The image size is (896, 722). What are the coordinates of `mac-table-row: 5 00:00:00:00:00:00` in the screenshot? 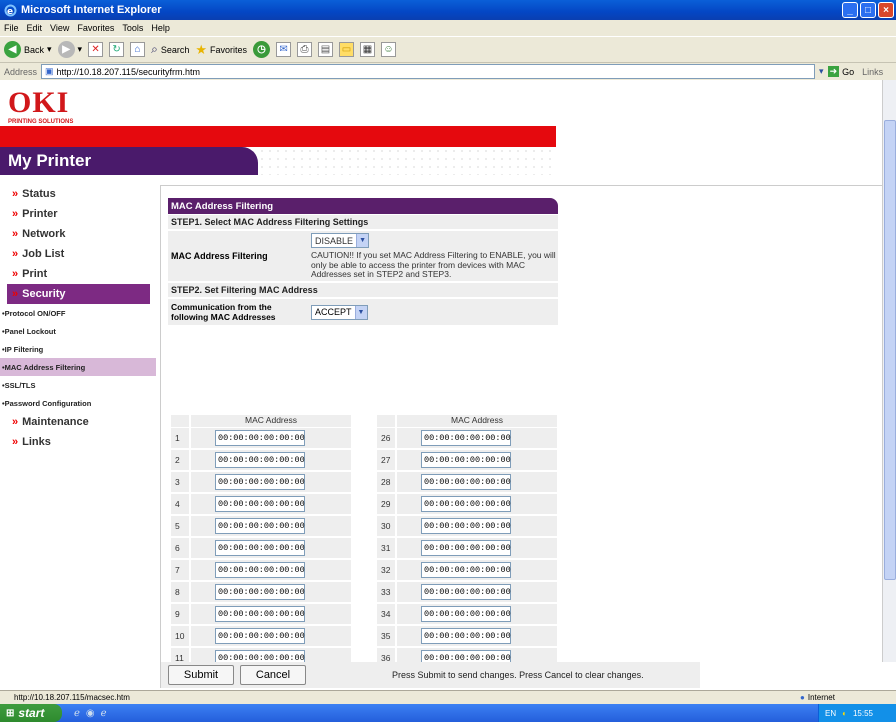 It's located at (261, 527).